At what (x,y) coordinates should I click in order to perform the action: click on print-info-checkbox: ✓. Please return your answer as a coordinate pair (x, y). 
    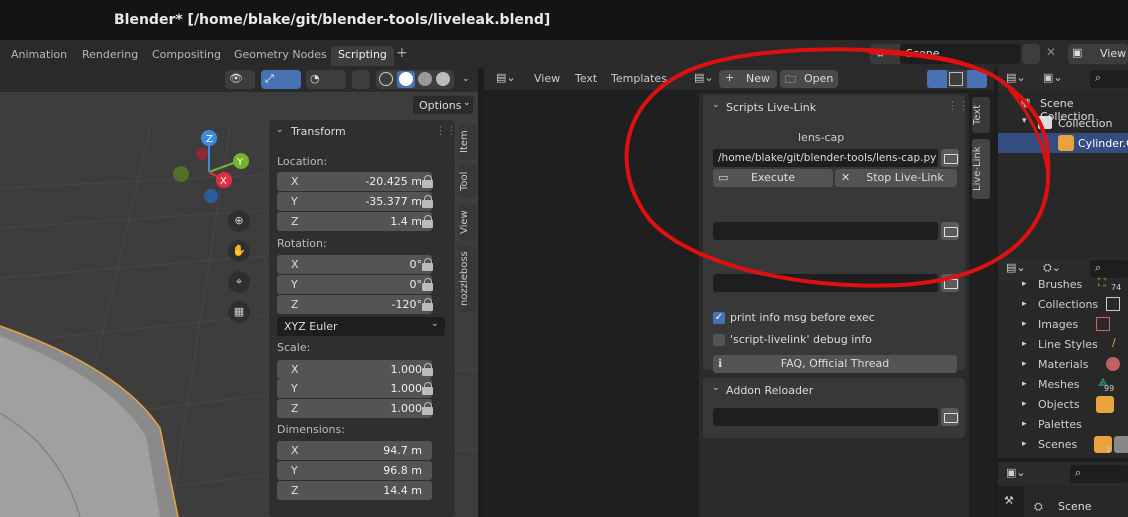
    Looking at the image, I should click on (719, 318).